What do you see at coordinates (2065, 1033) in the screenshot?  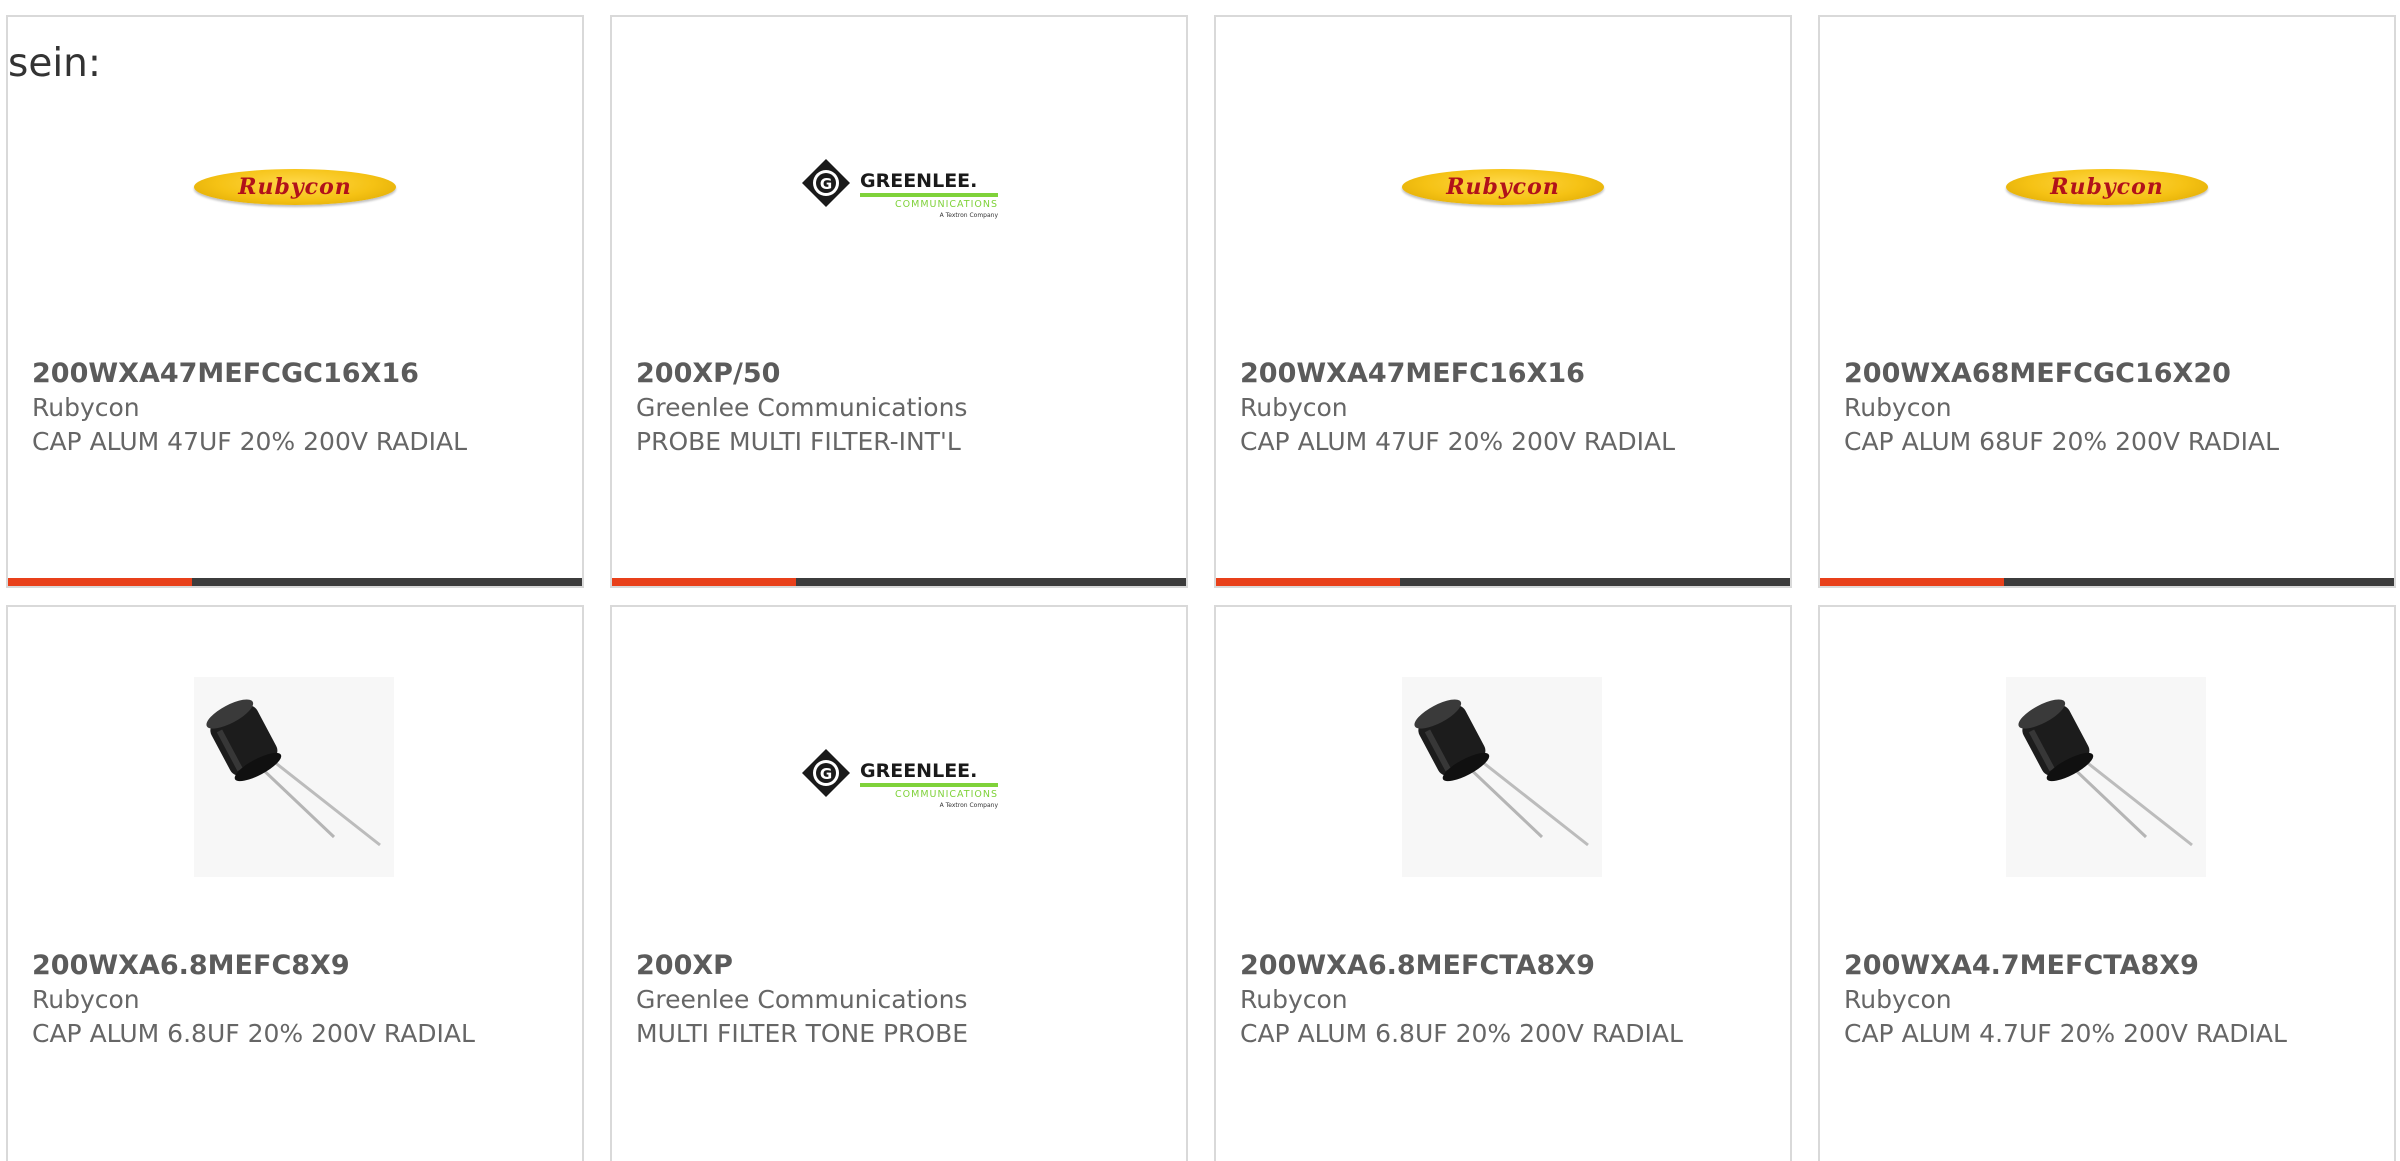 I see `product-description: CAP ALUM 4.7UF 20% 200V RADIAL` at bounding box center [2065, 1033].